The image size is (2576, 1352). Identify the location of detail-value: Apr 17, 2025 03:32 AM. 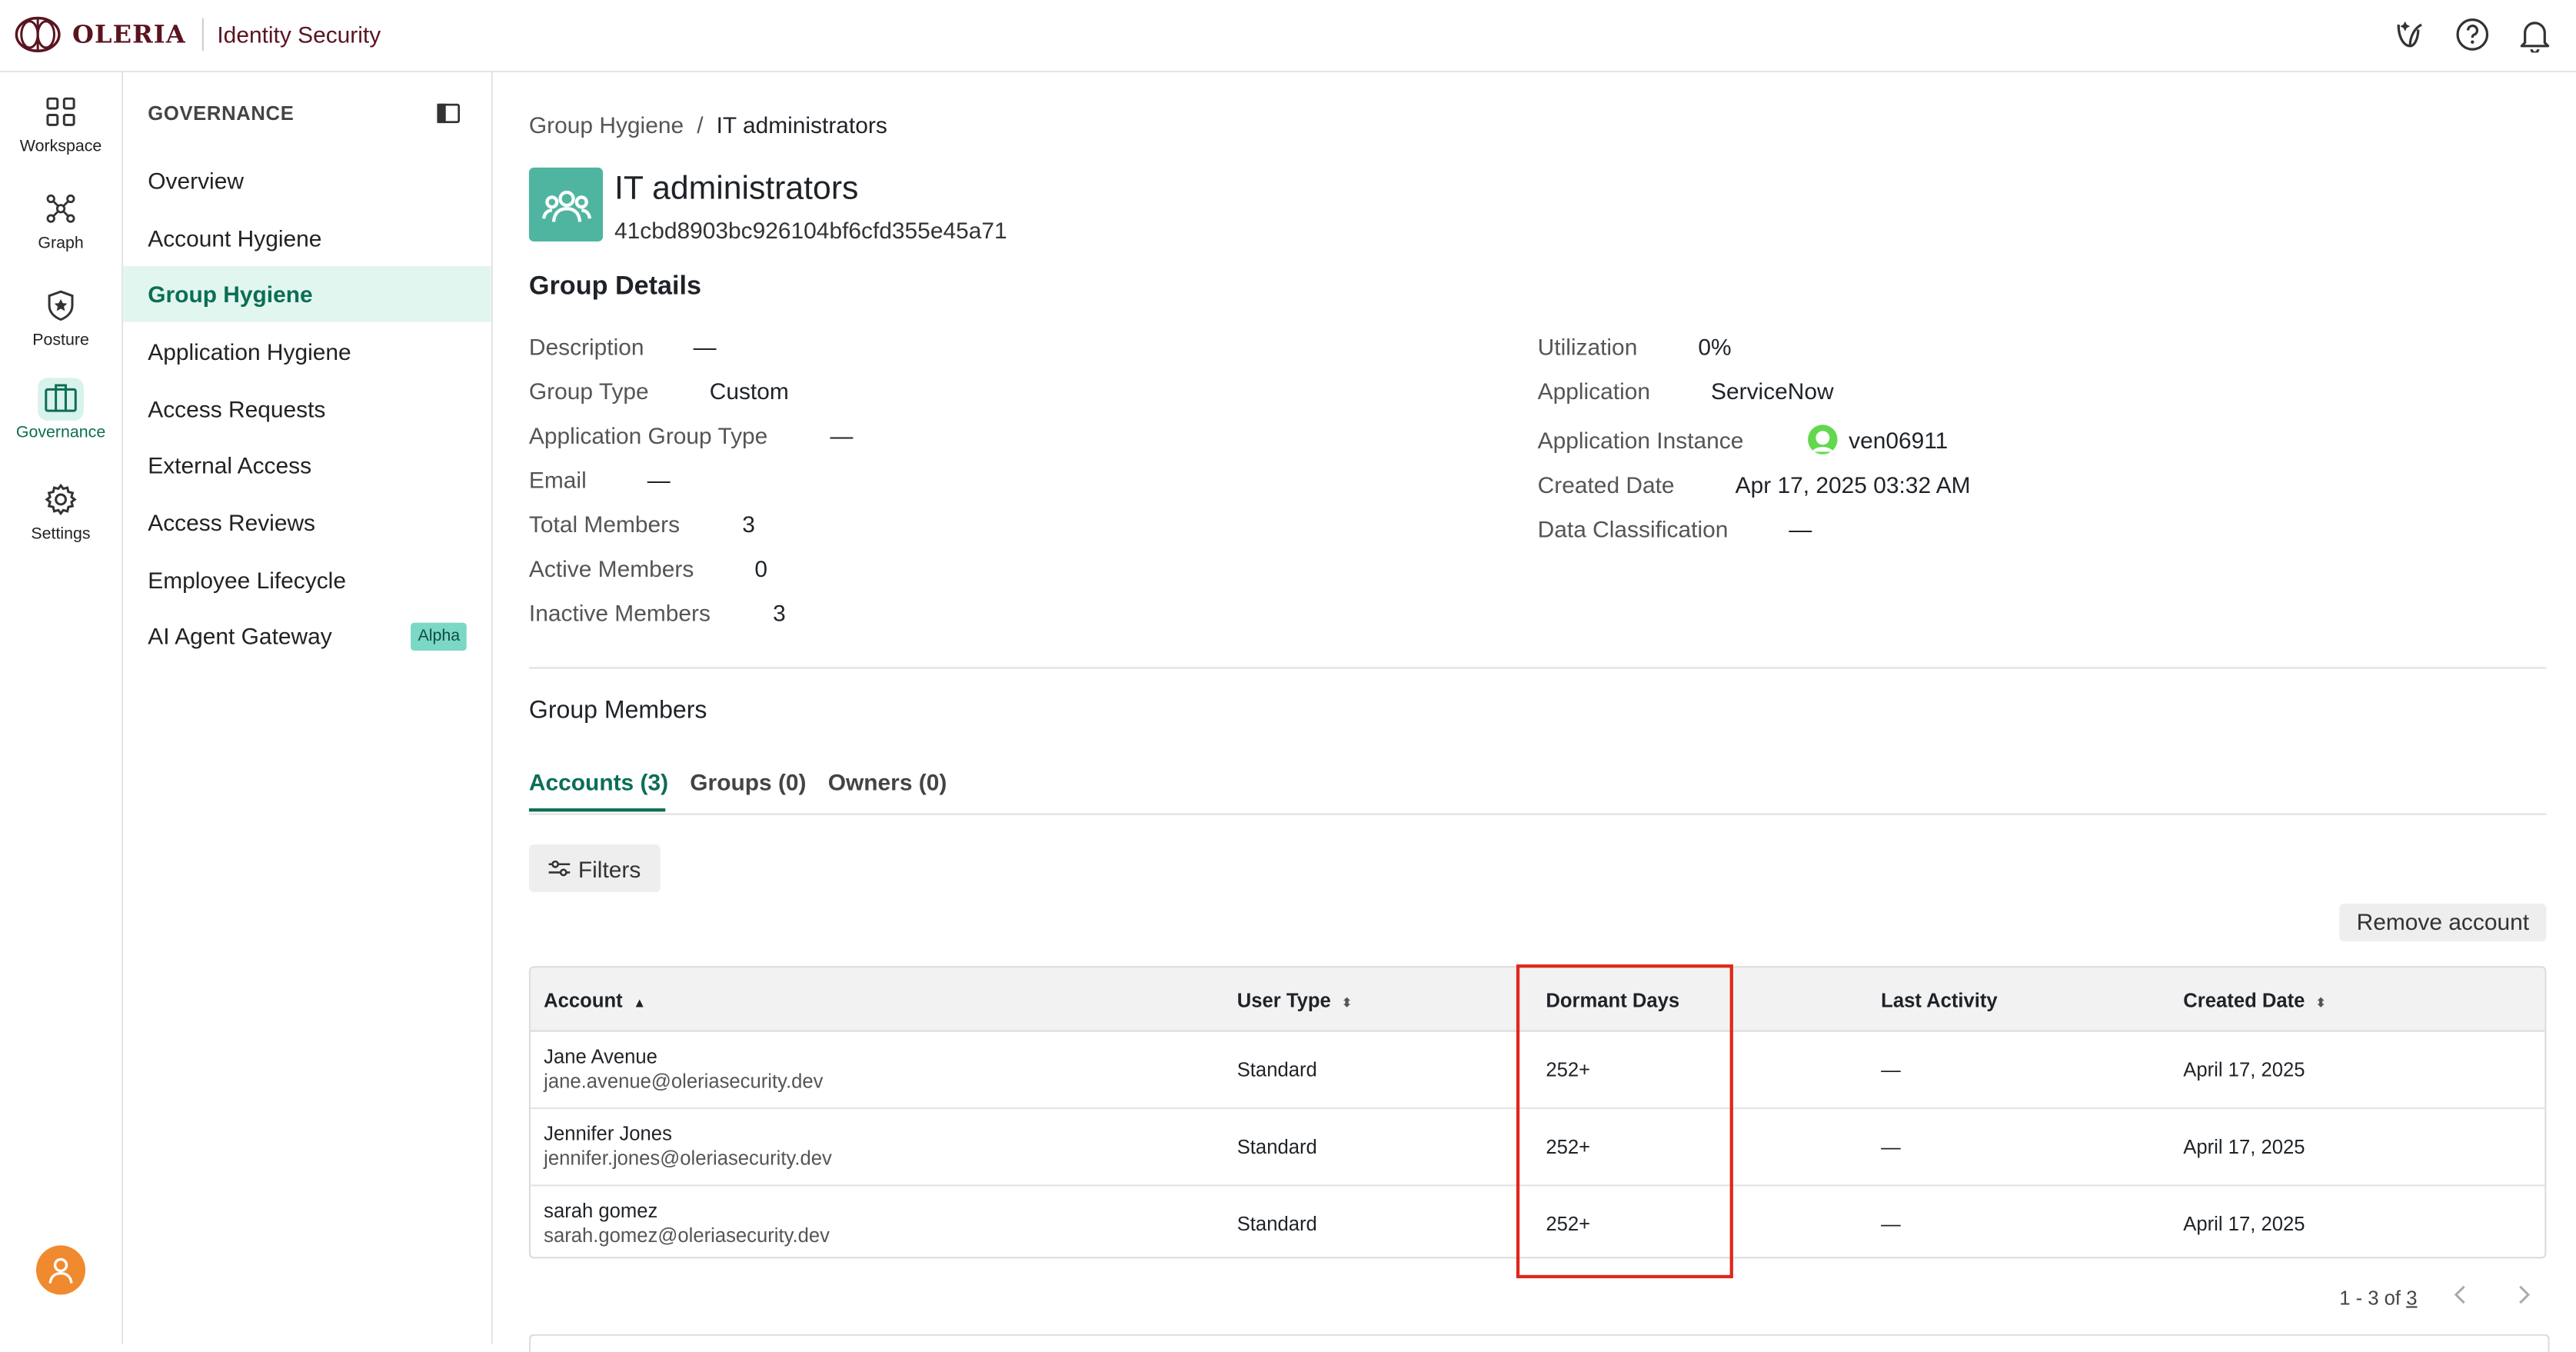
(1853, 484).